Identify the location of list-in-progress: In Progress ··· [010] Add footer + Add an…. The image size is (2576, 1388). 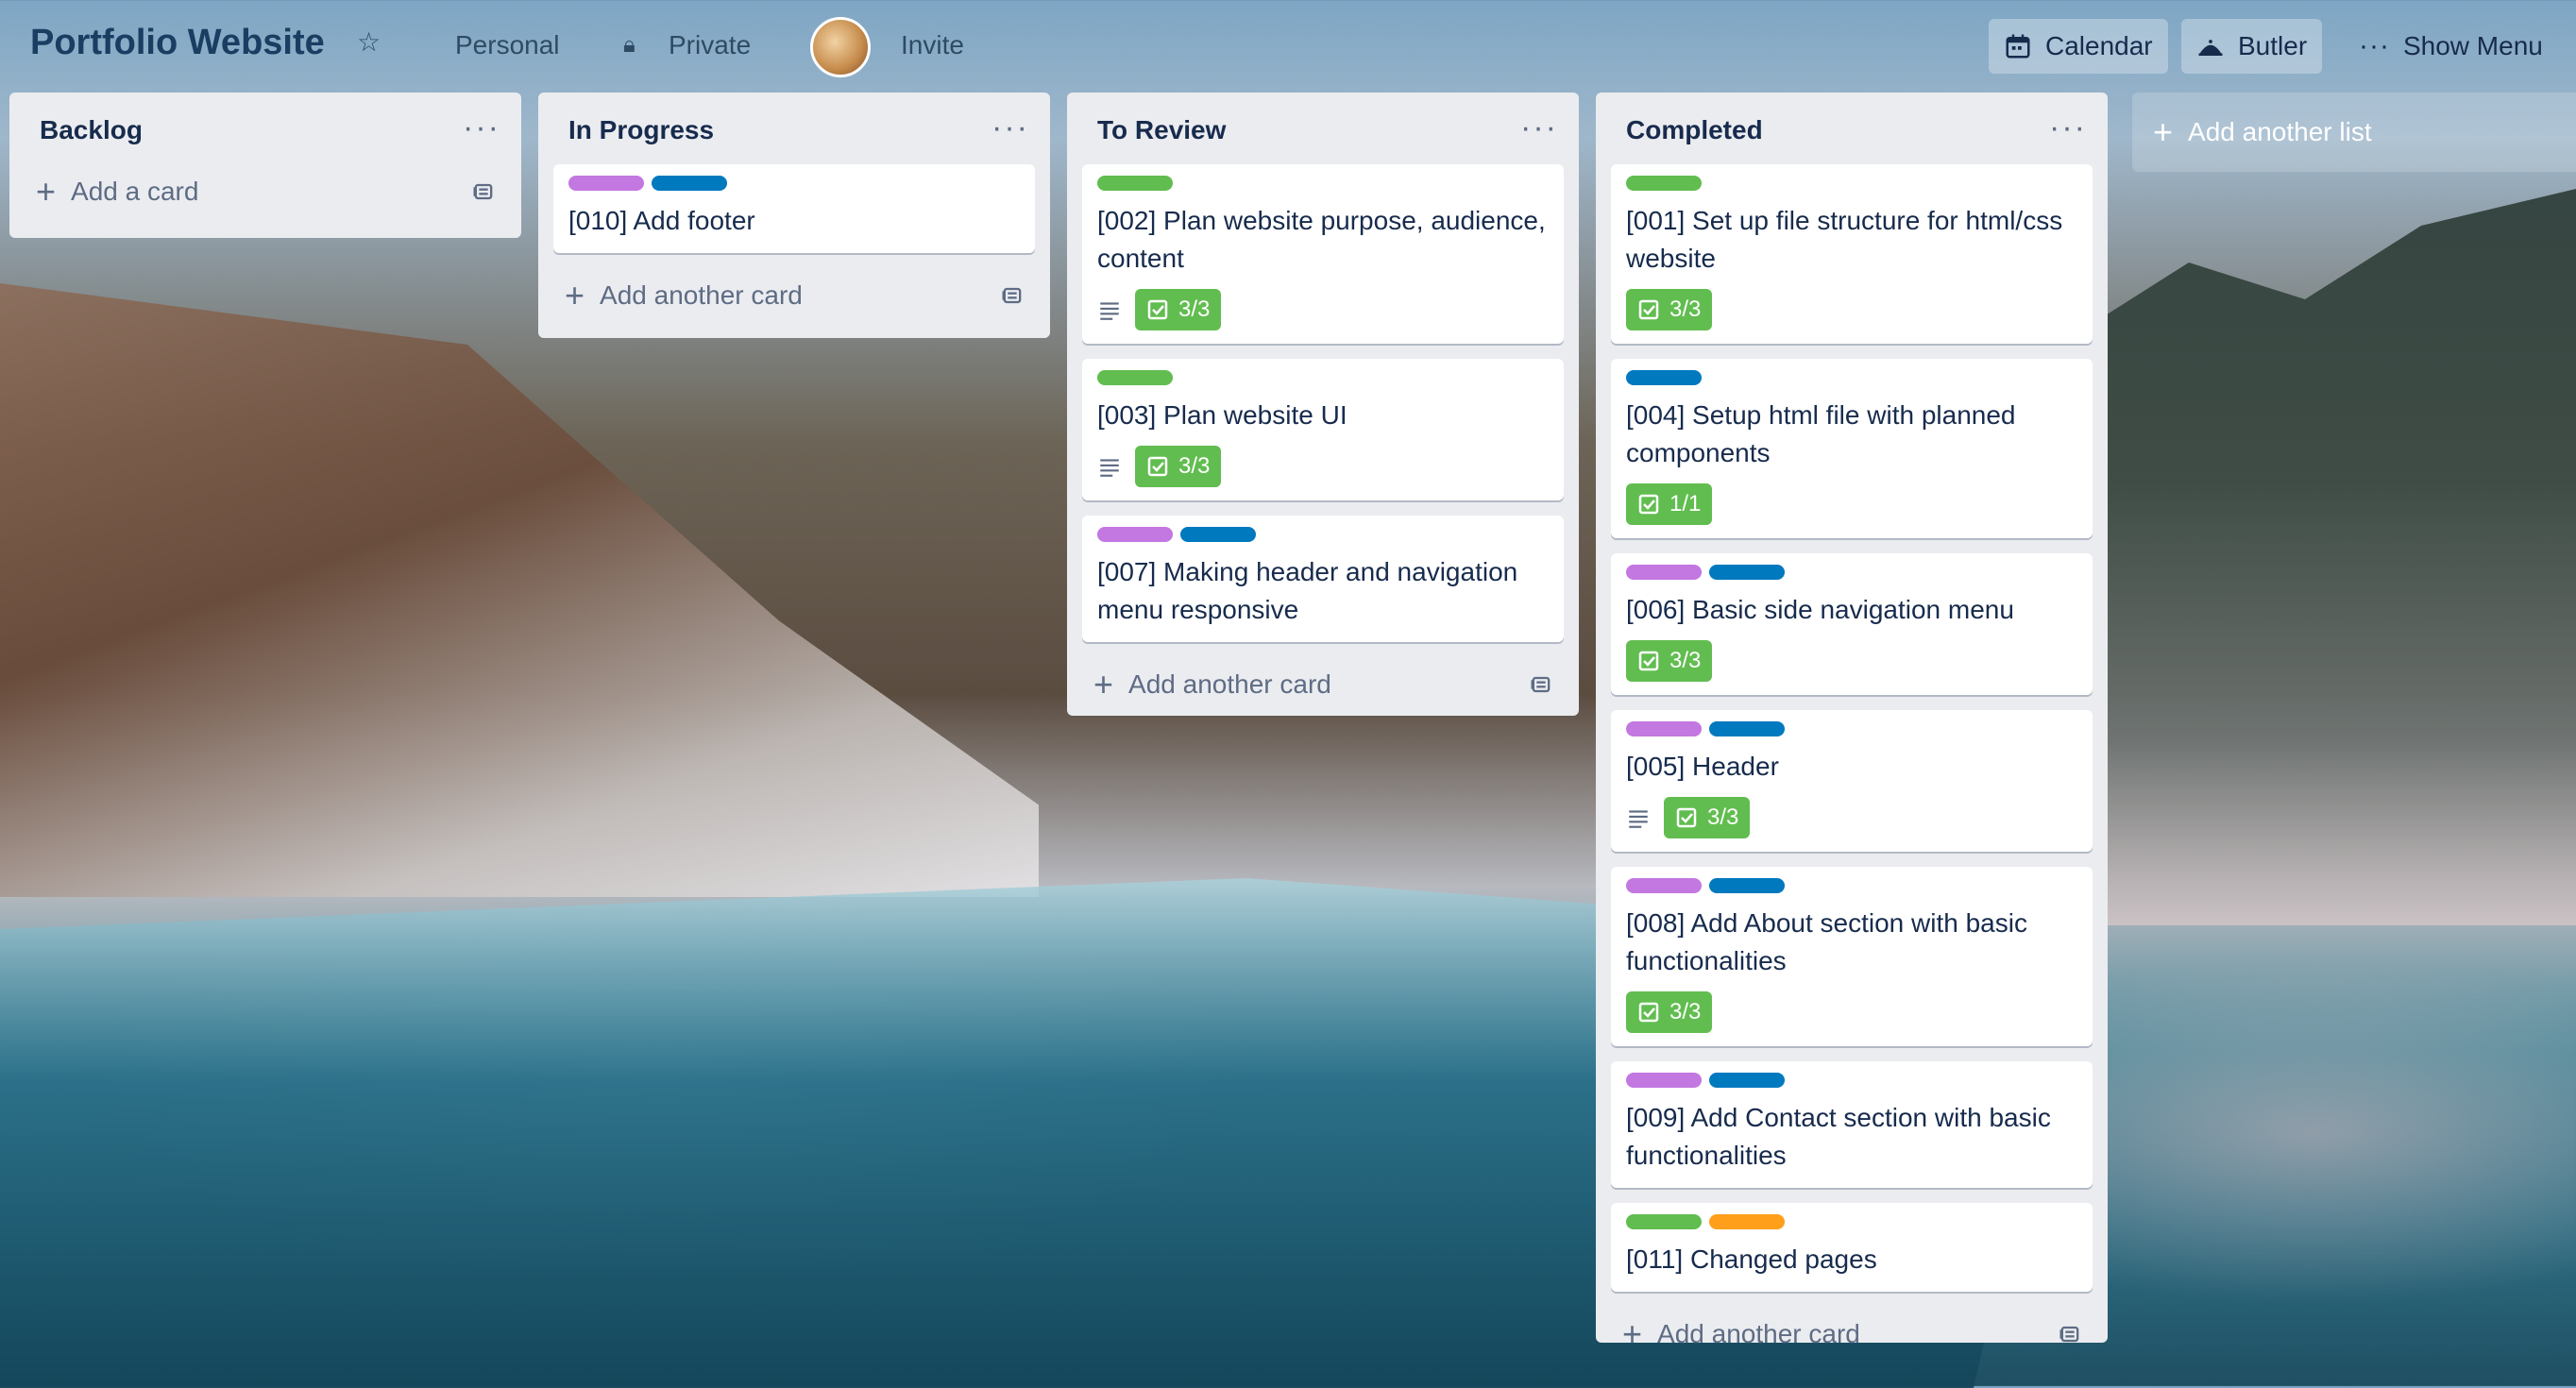
(794, 215).